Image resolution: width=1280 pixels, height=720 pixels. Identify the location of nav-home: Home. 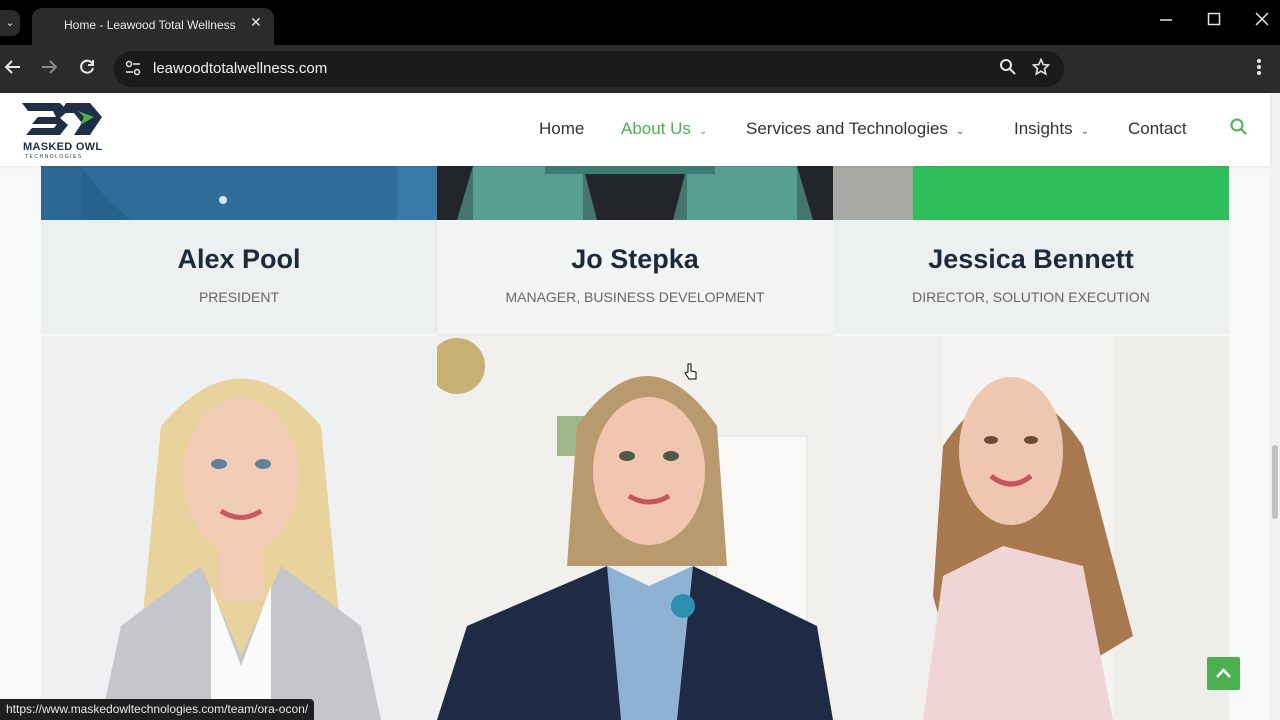
(561, 129).